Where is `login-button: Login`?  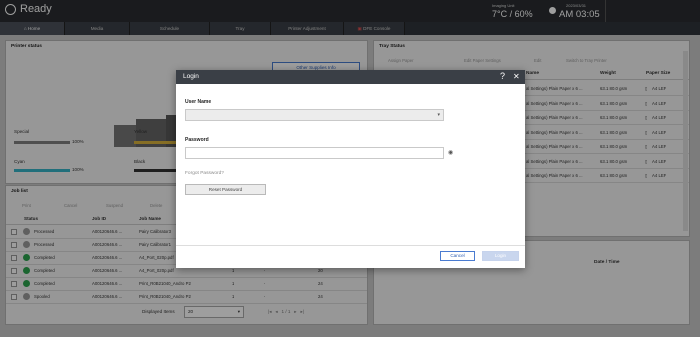
login-button: Login is located at coordinates (500, 256).